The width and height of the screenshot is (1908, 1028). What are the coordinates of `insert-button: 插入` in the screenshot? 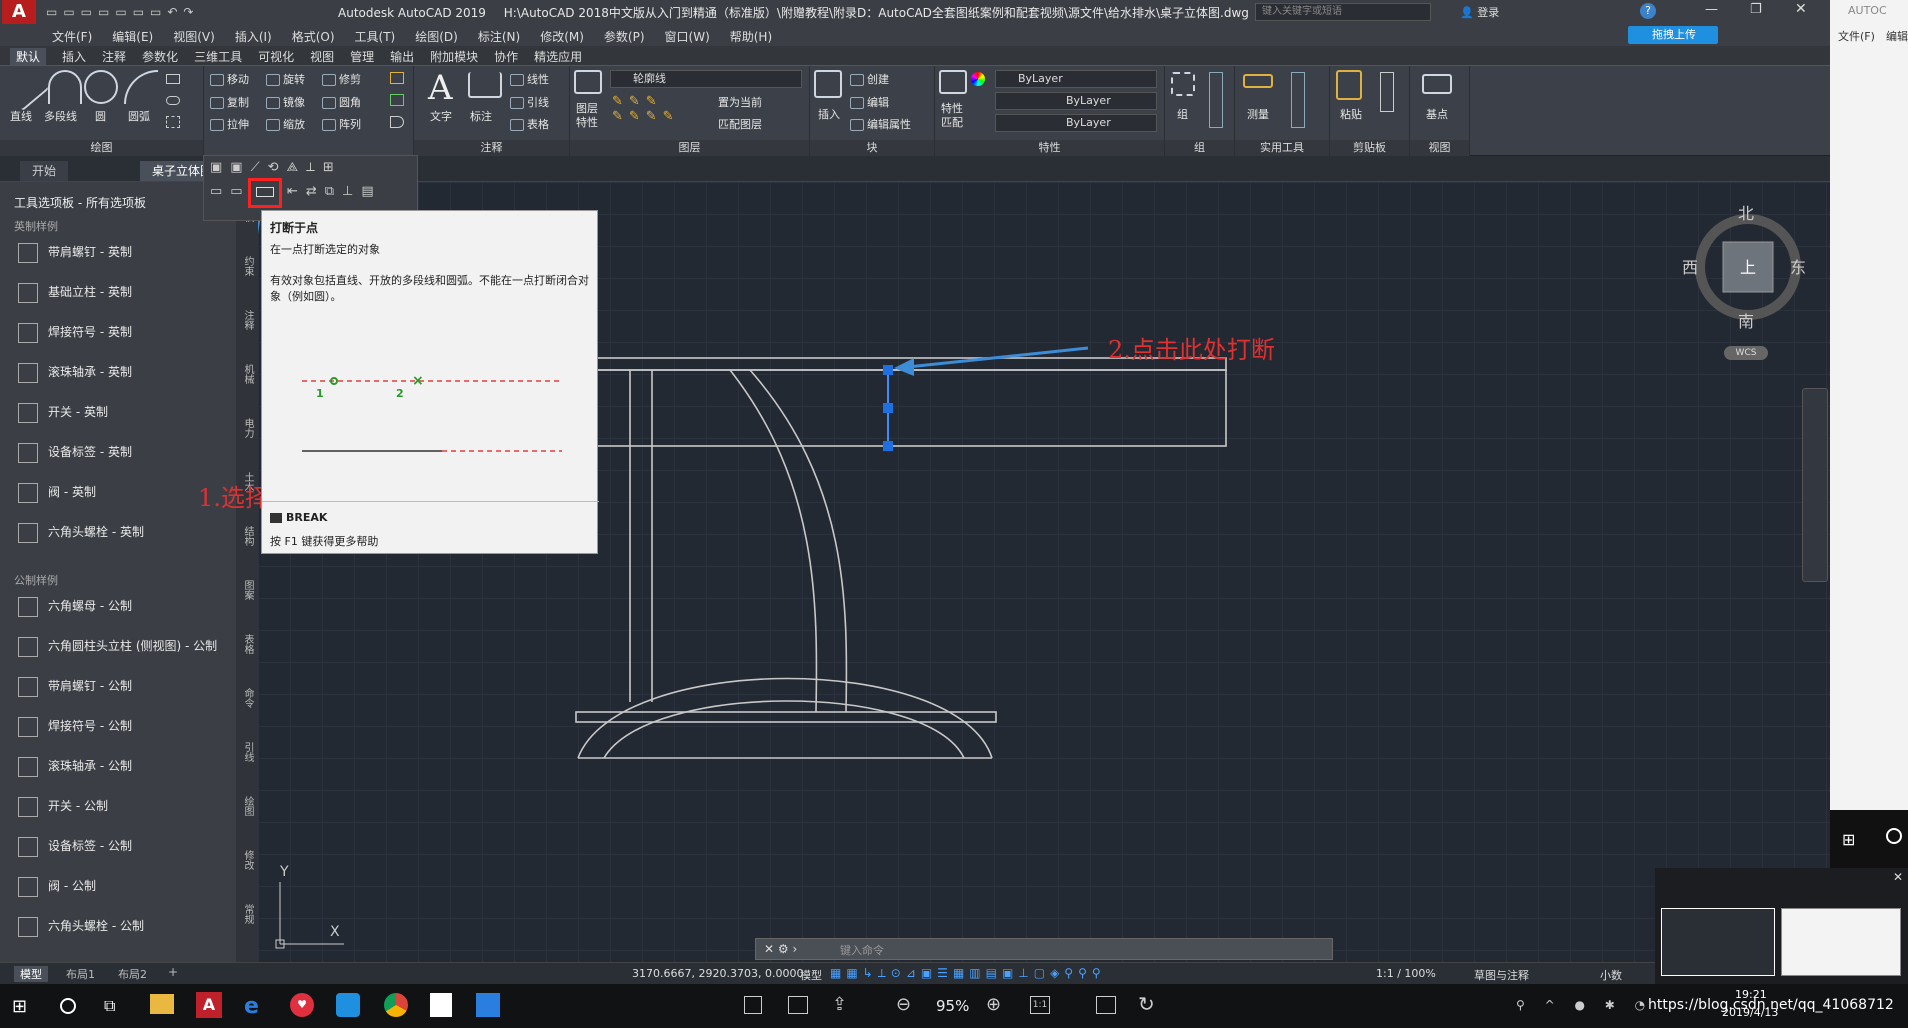 It's located at (829, 114).